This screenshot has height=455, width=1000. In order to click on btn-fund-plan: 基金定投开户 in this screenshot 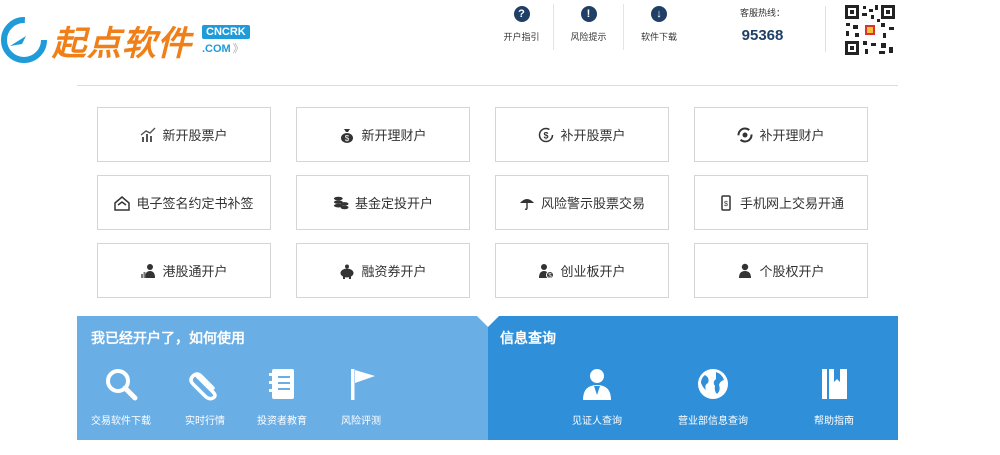, I will do `click(383, 202)`.